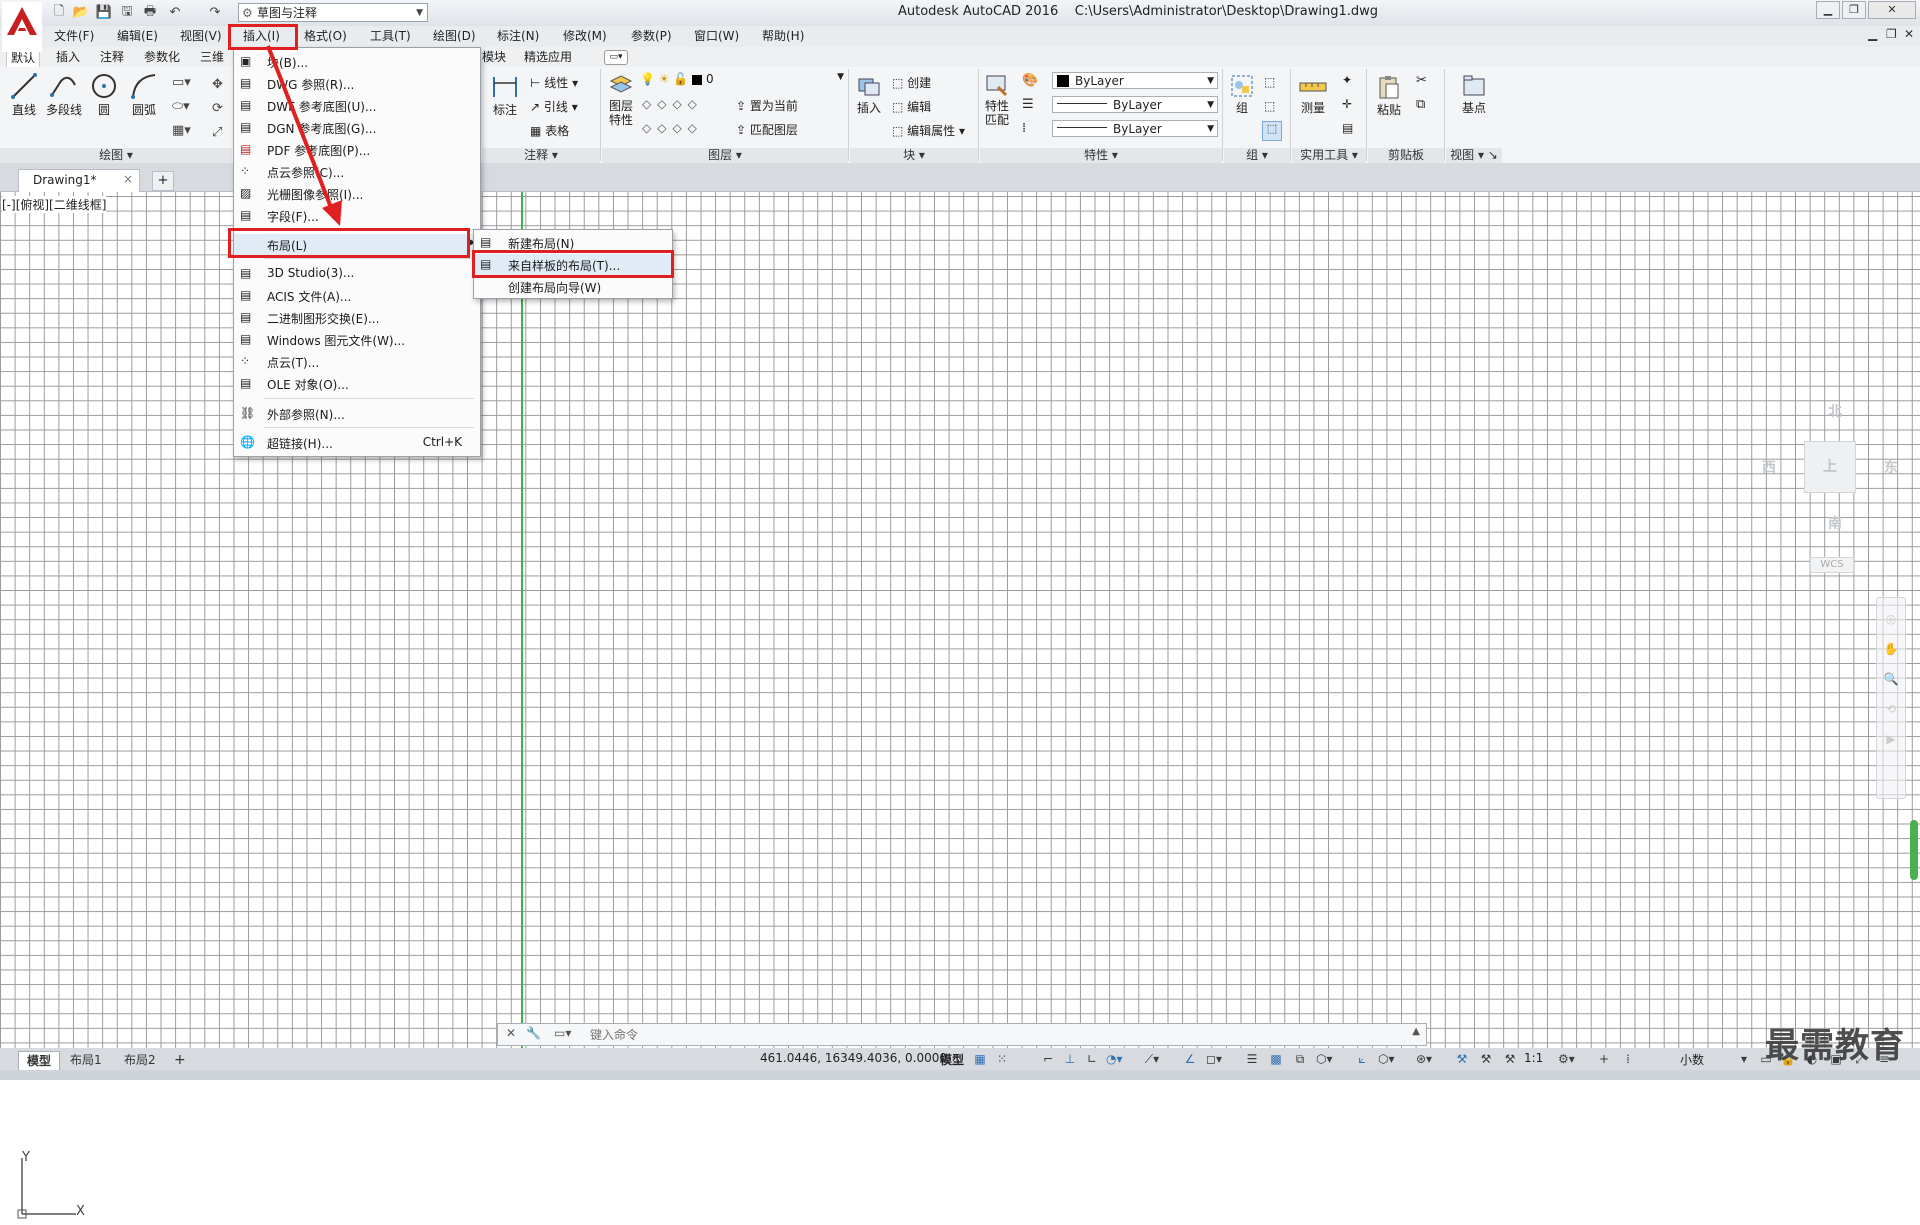 This screenshot has height=1225, width=1920. I want to click on lineweight-dropdown: ByLayer ▼, so click(1135, 128).